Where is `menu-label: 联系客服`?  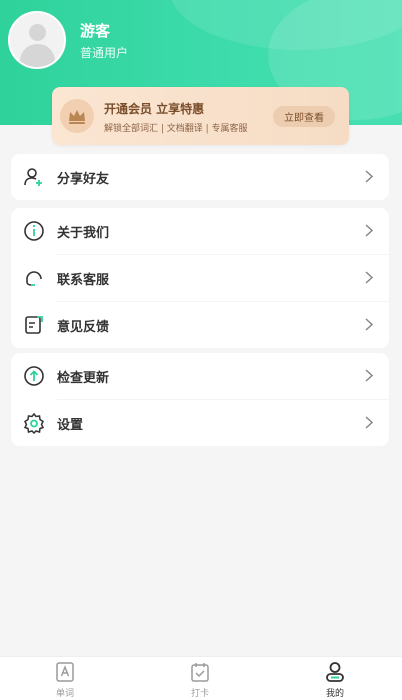
menu-label: 联系客服 is located at coordinates (83, 280).